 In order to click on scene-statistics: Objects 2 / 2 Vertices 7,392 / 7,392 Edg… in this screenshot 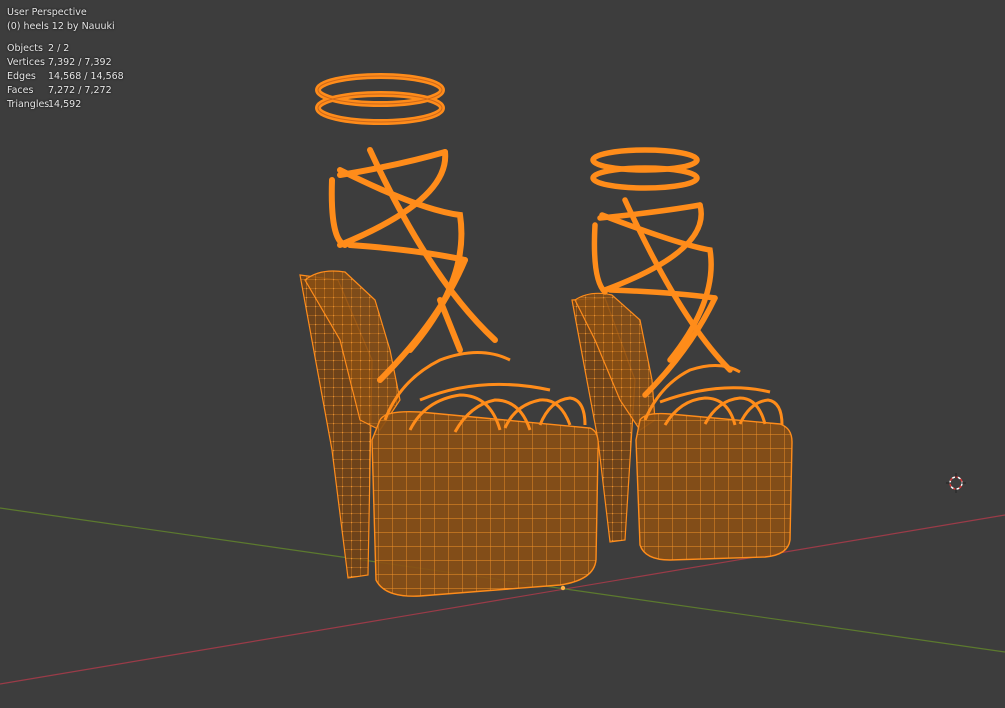, I will do `click(65, 77)`.